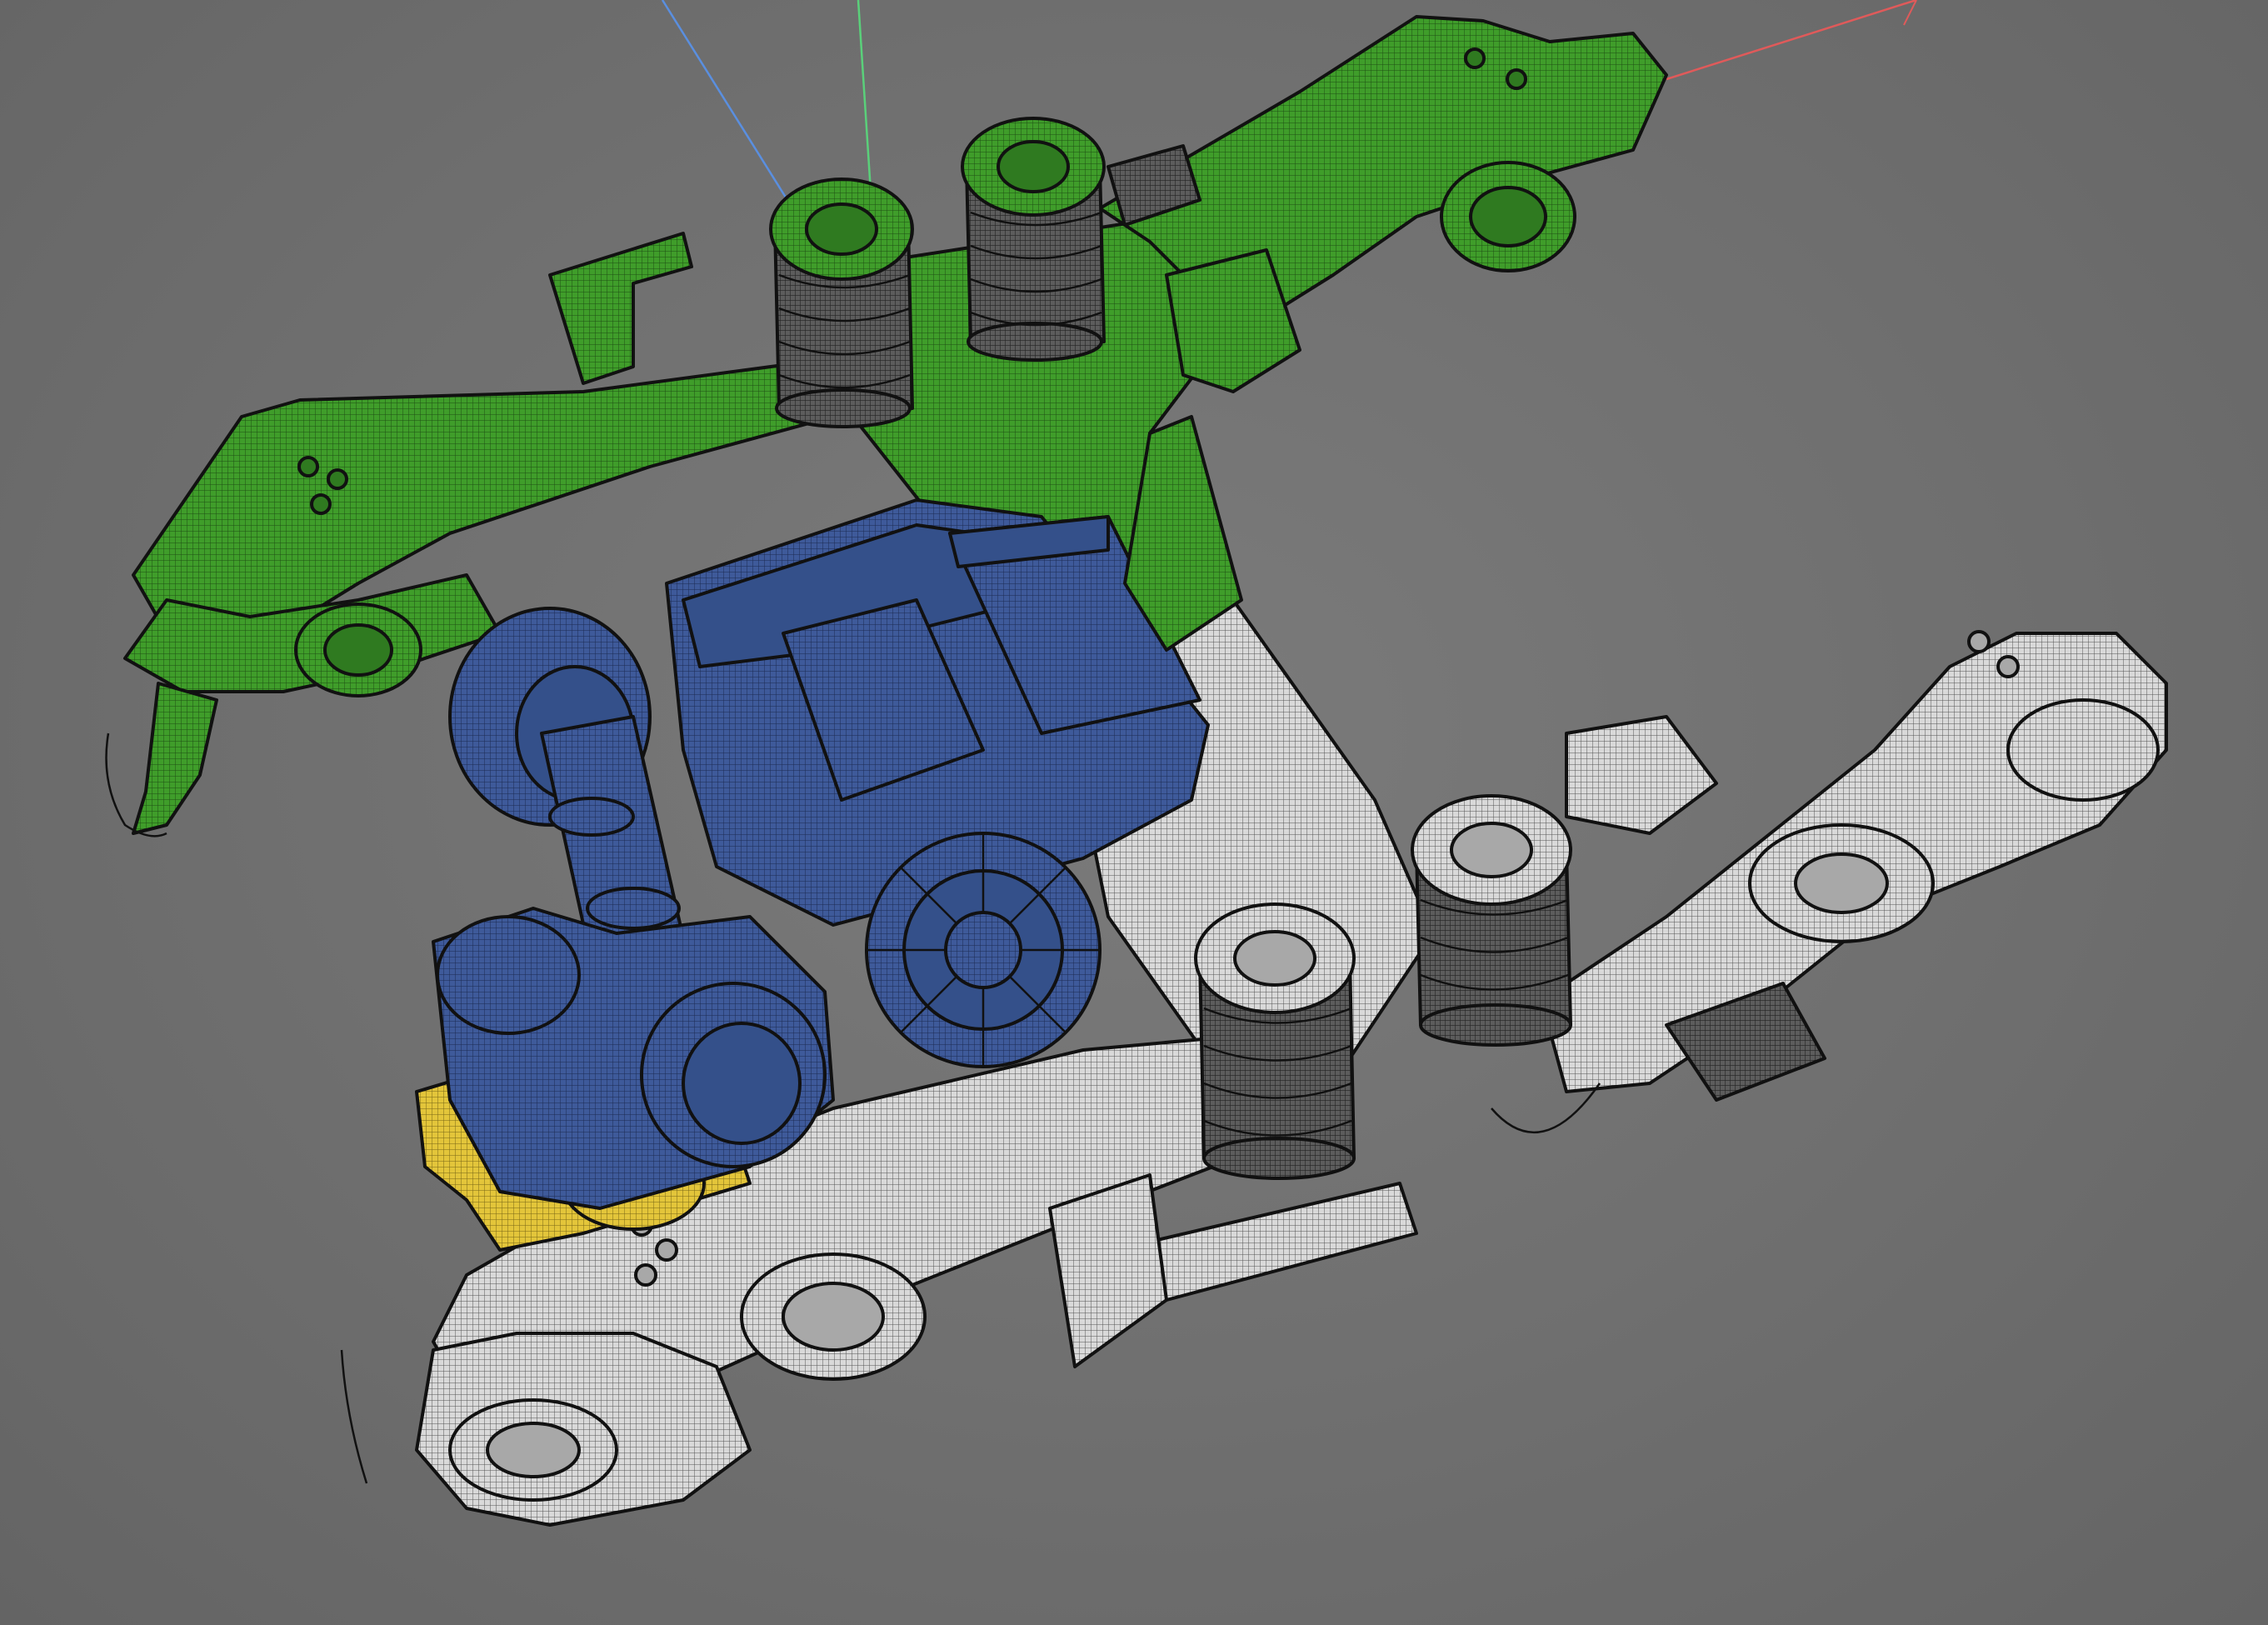 The image size is (2268, 1625). Describe the element at coordinates (1791, 40) in the screenshot. I see `x-axis-line` at that location.